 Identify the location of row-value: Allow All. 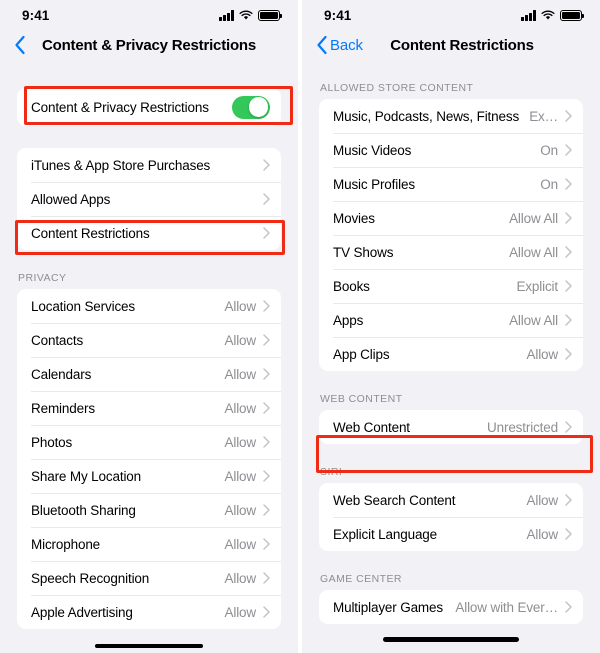
(533, 320).